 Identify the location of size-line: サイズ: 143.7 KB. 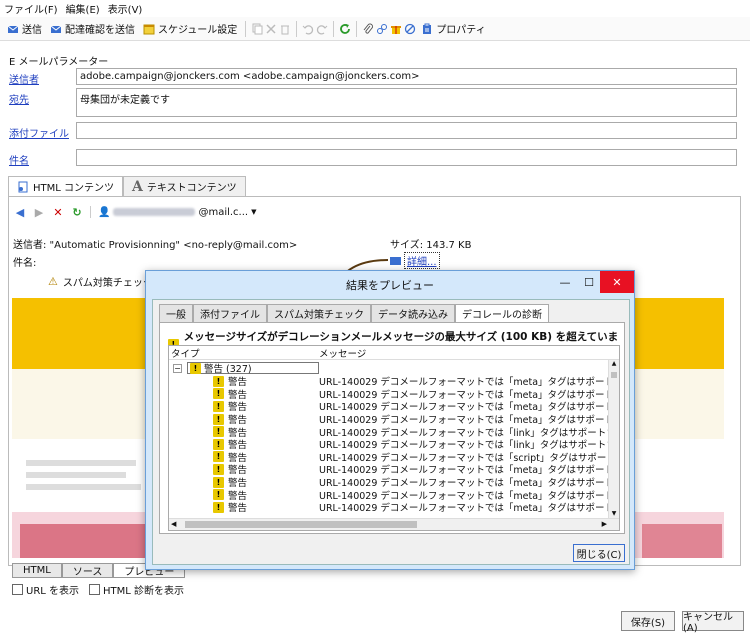
(431, 245).